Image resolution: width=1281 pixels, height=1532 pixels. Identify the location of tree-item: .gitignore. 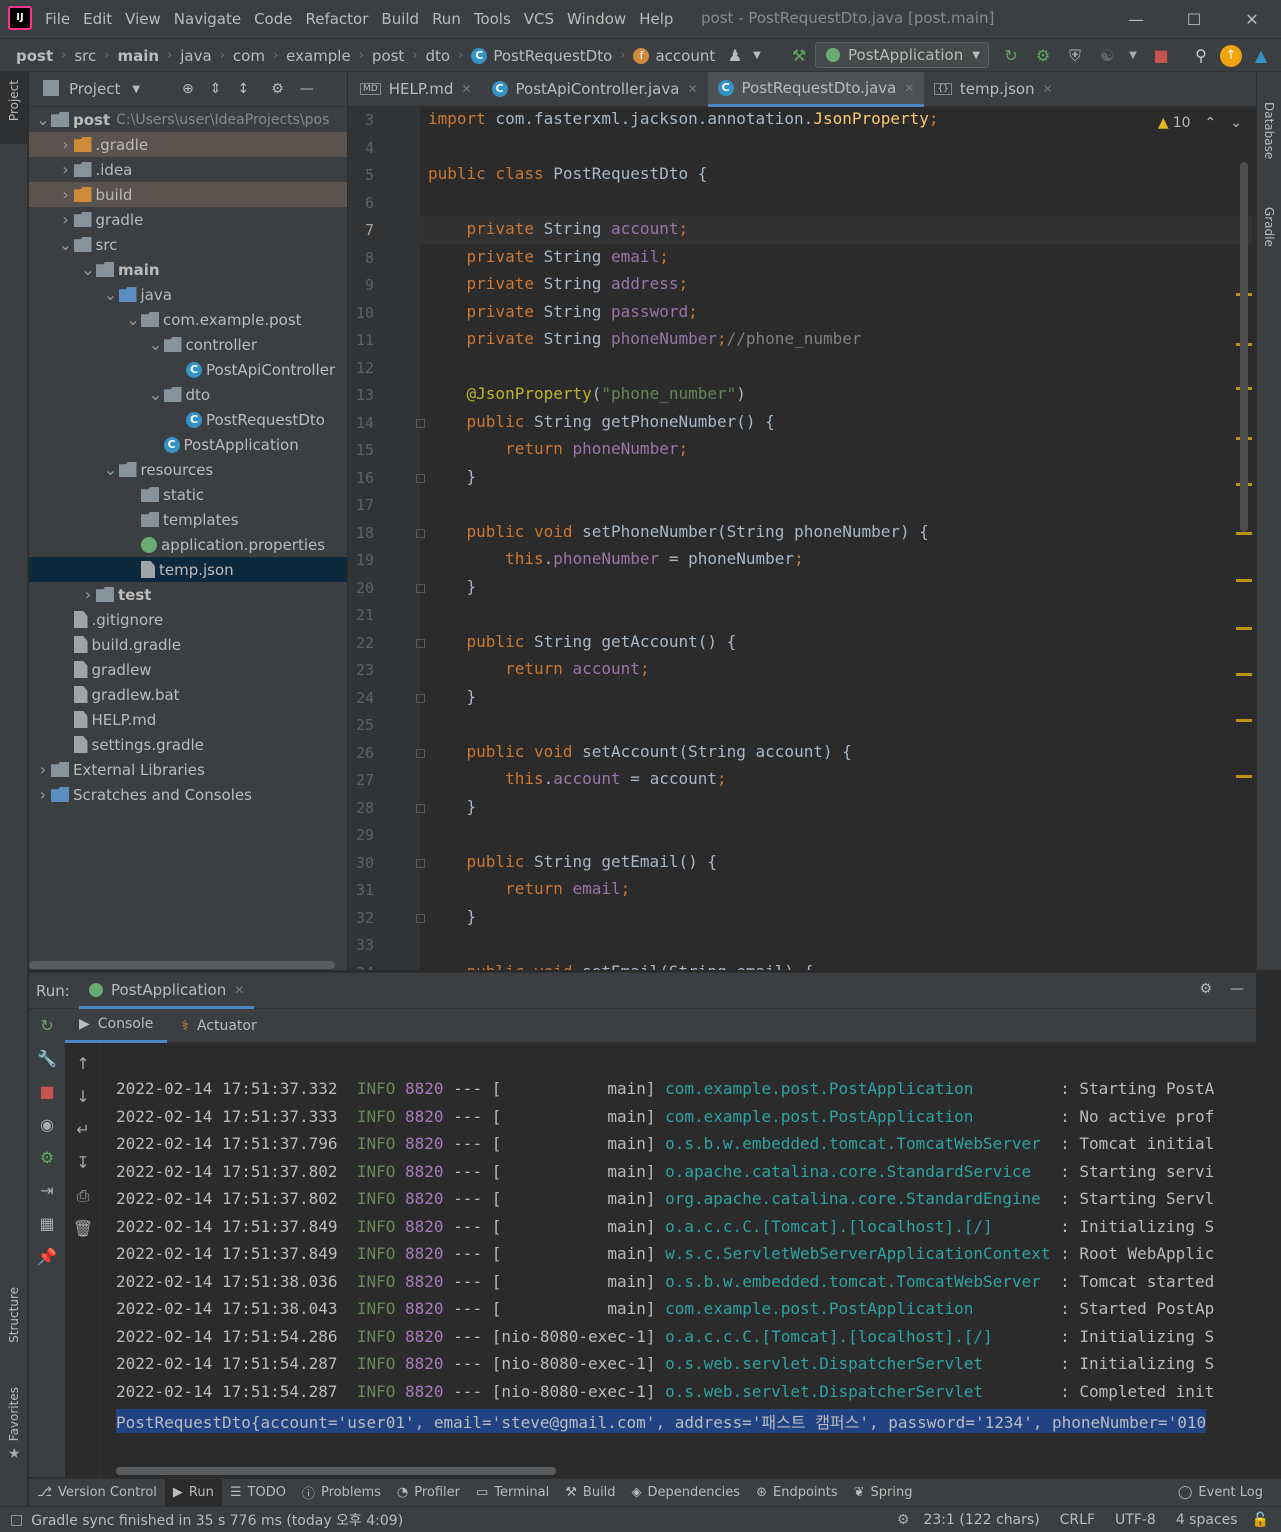
(188, 619).